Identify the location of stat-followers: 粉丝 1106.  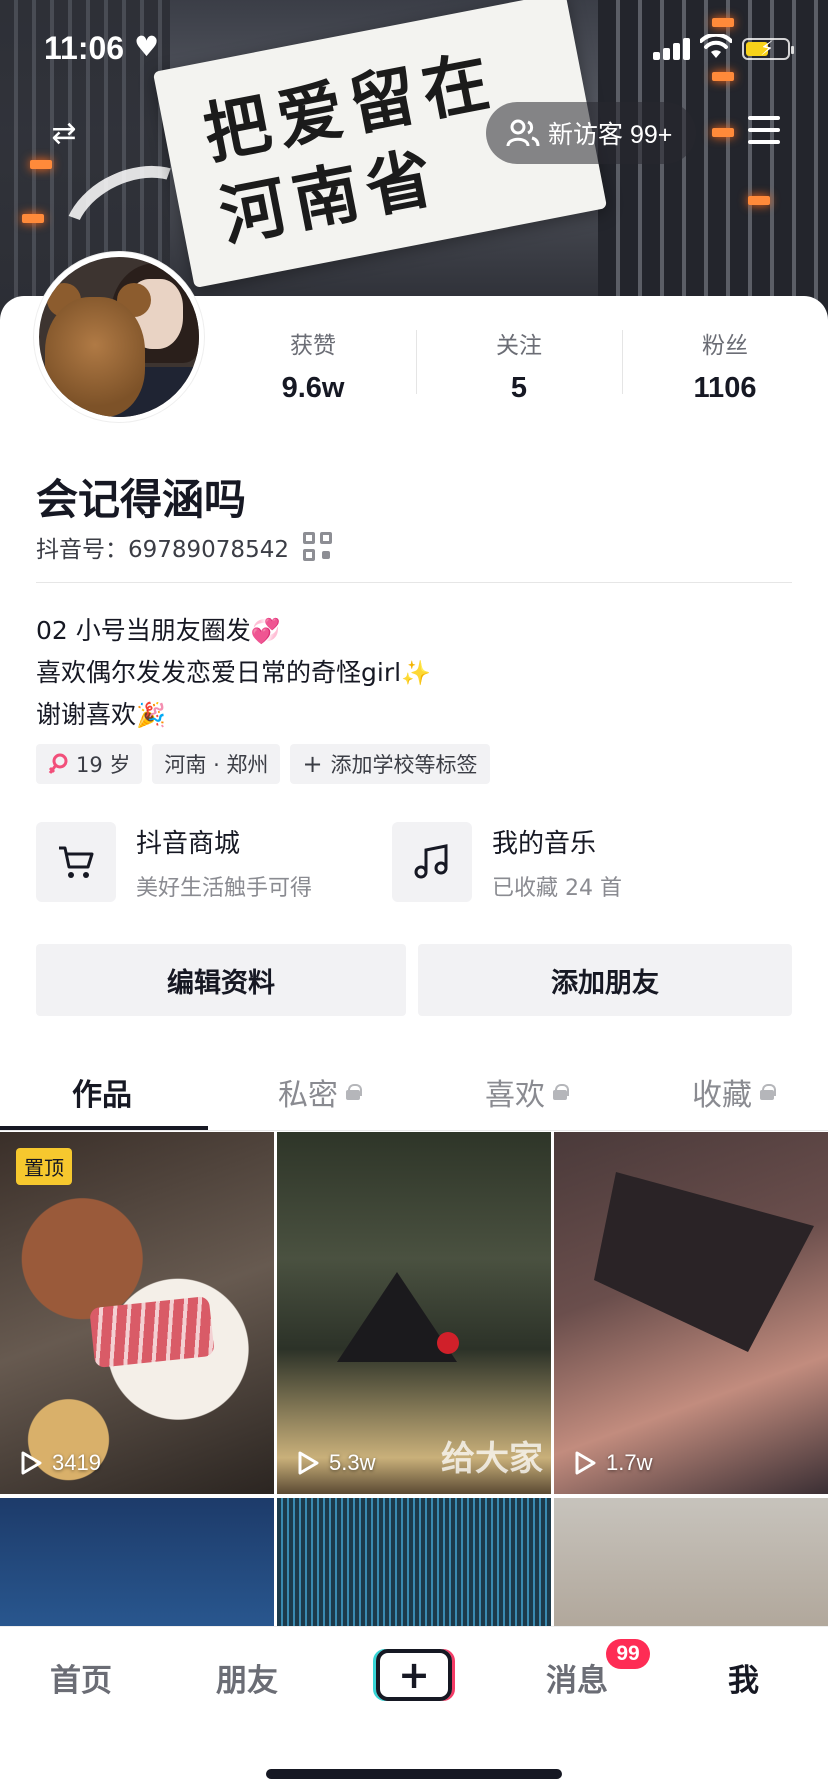
(725, 366).